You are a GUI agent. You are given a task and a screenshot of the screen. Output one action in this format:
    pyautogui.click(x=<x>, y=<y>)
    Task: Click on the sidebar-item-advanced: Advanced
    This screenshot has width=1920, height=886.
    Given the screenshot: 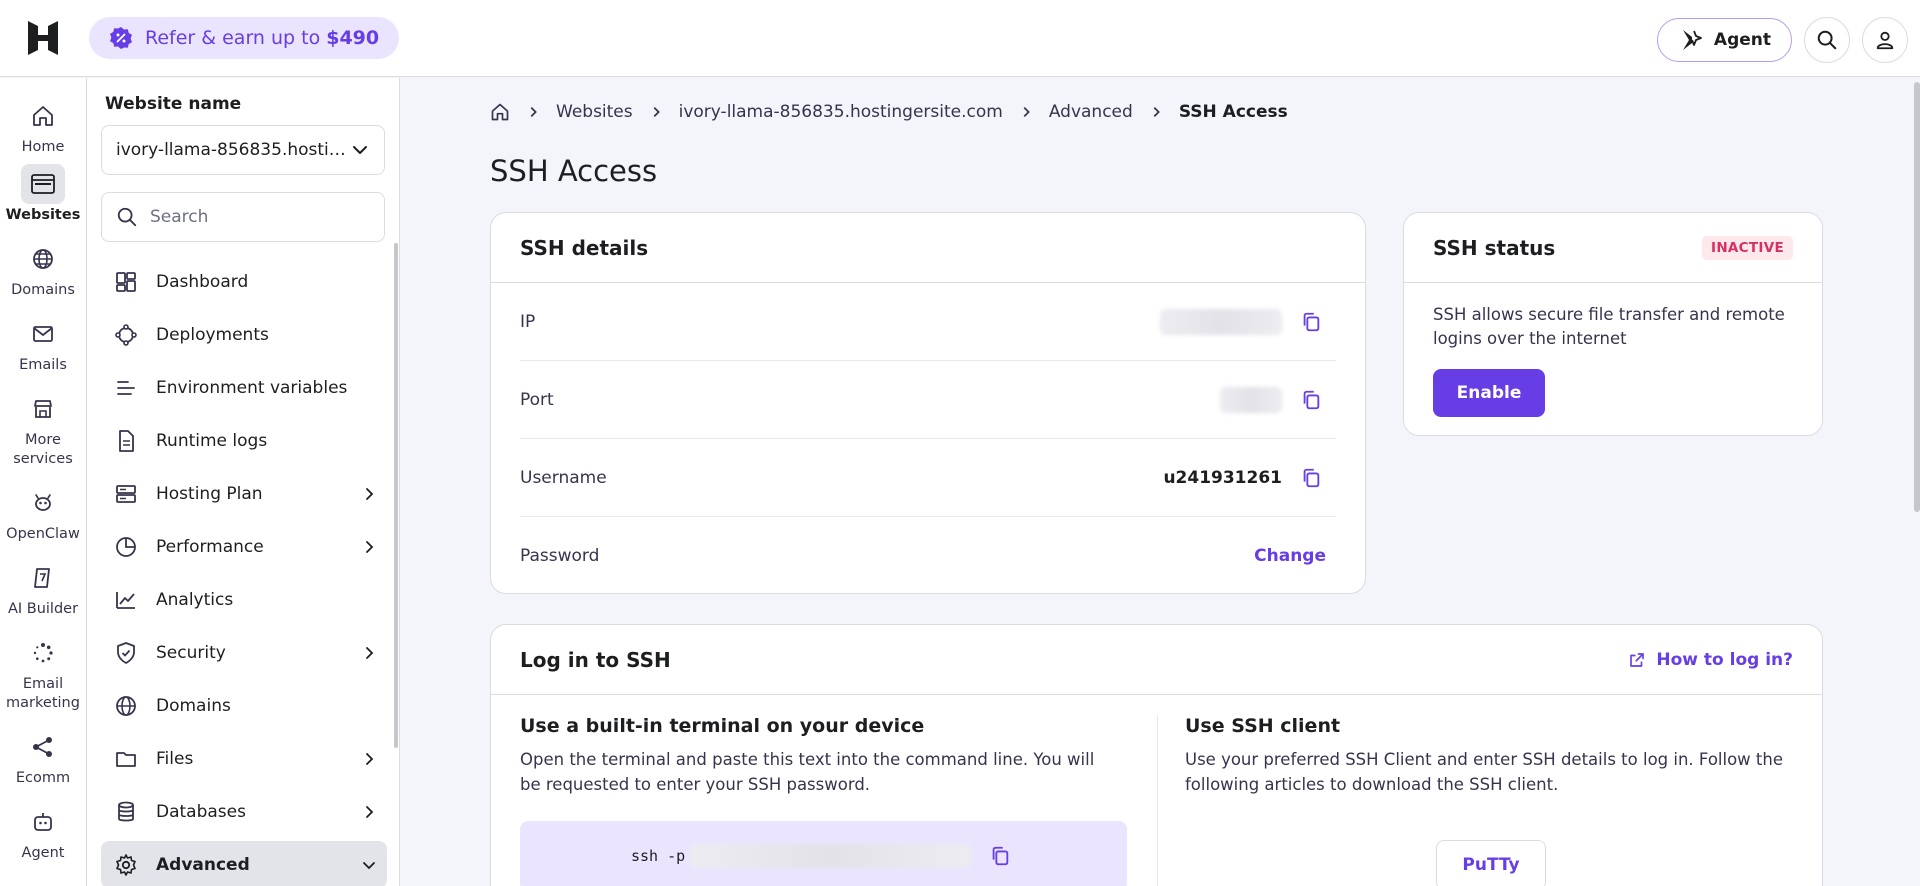 What is the action you would take?
    pyautogui.click(x=244, y=863)
    